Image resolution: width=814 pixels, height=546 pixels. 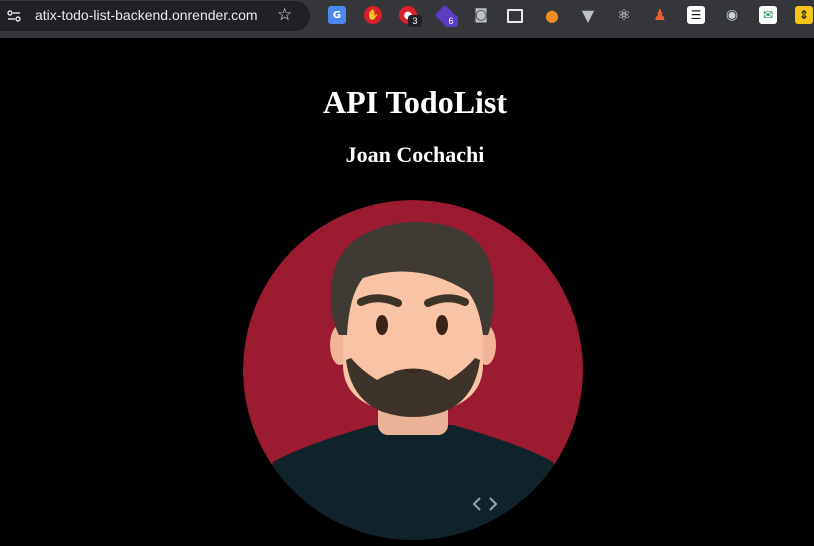 I want to click on page-title: API TodoList, so click(x=415, y=102).